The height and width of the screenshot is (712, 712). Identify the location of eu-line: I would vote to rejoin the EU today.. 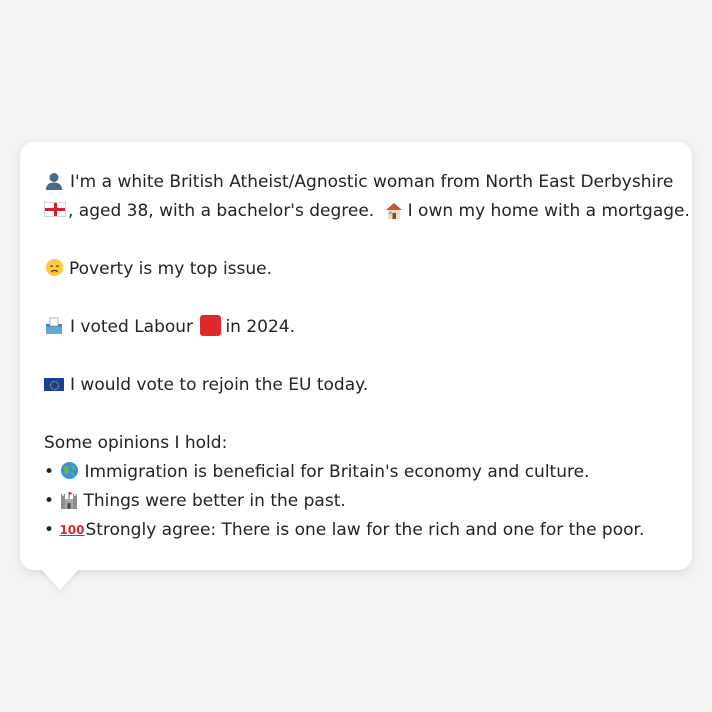
(357, 385).